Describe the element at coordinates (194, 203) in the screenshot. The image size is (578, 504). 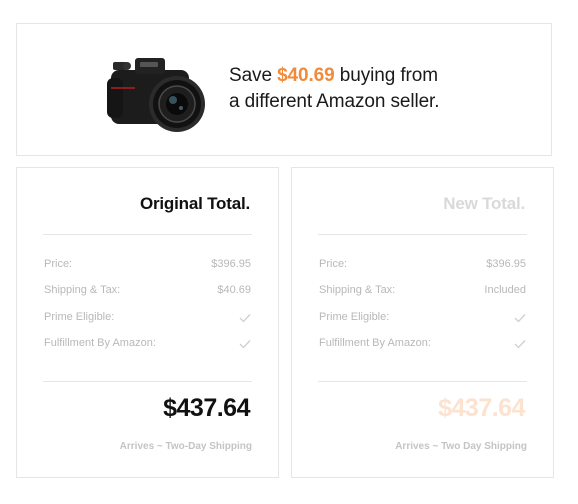
I see `original-total-title: Original Total.` at that location.